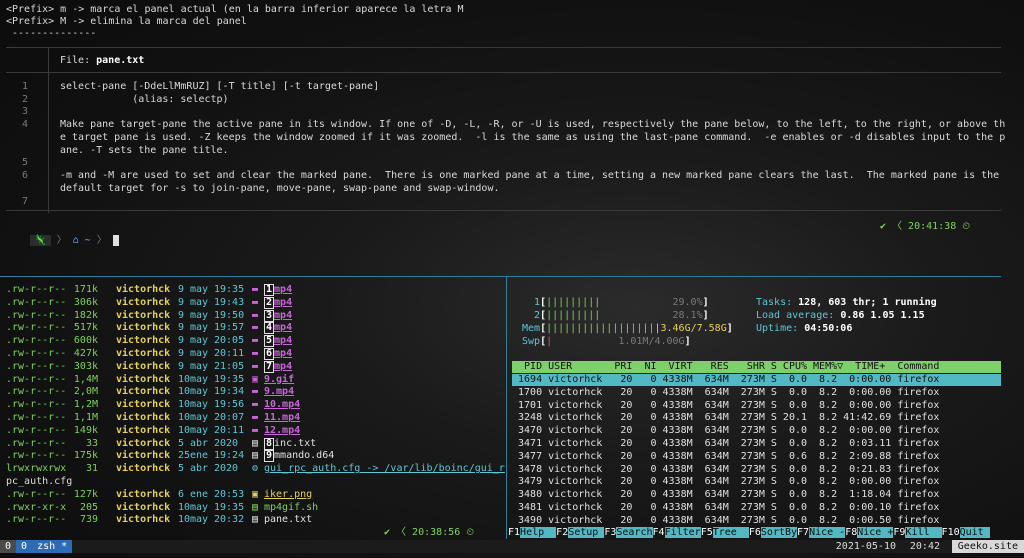  What do you see at coordinates (538, 532) in the screenshot?
I see `fkey-label: Help` at bounding box center [538, 532].